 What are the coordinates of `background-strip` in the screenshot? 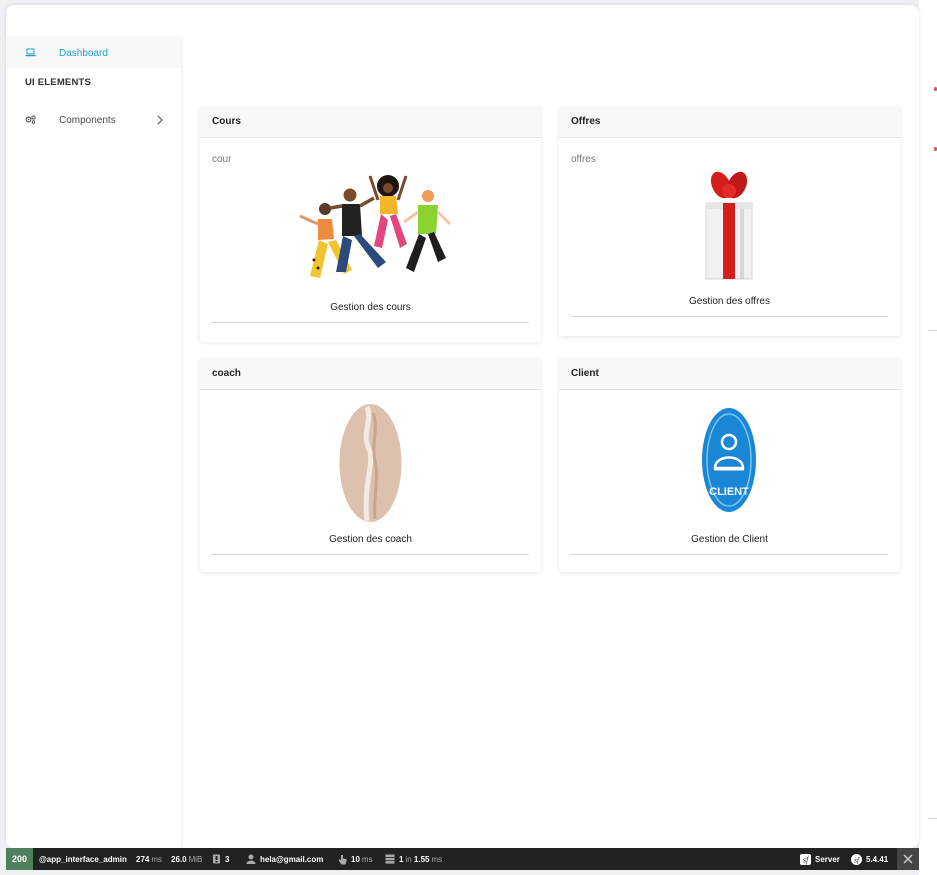 It's located at (928, 437).